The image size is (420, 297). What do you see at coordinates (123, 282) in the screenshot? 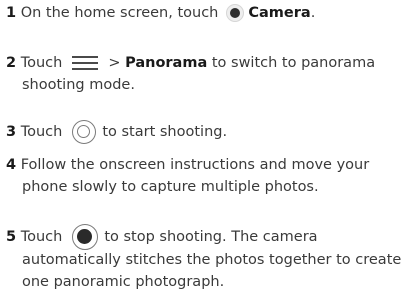
I see `step-5-line-3: one panoramic photograph.` at bounding box center [123, 282].